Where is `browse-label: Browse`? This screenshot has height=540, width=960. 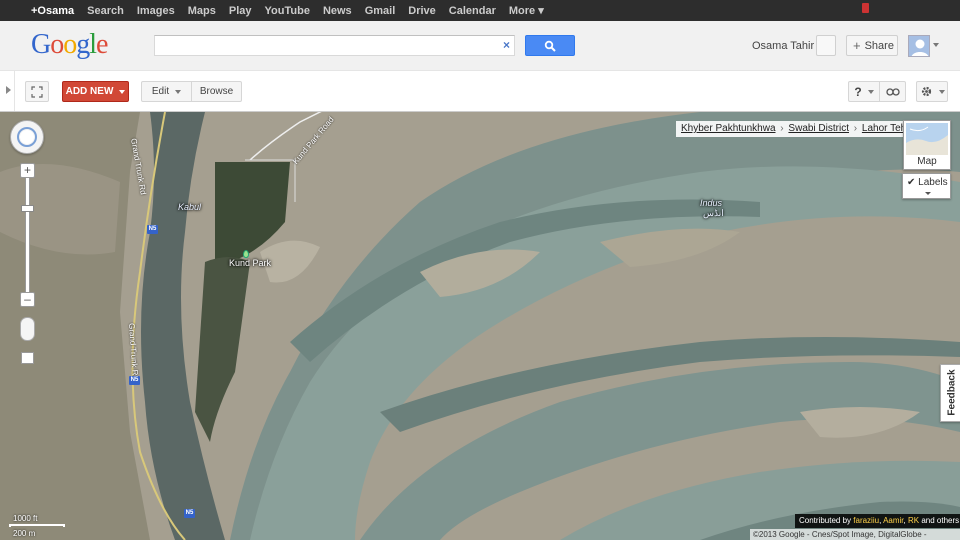
browse-label: Browse is located at coordinates (216, 91).